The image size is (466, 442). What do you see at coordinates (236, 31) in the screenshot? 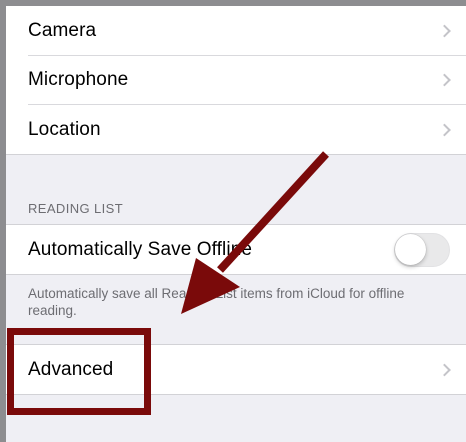
I see `camera-row: Camera` at bounding box center [236, 31].